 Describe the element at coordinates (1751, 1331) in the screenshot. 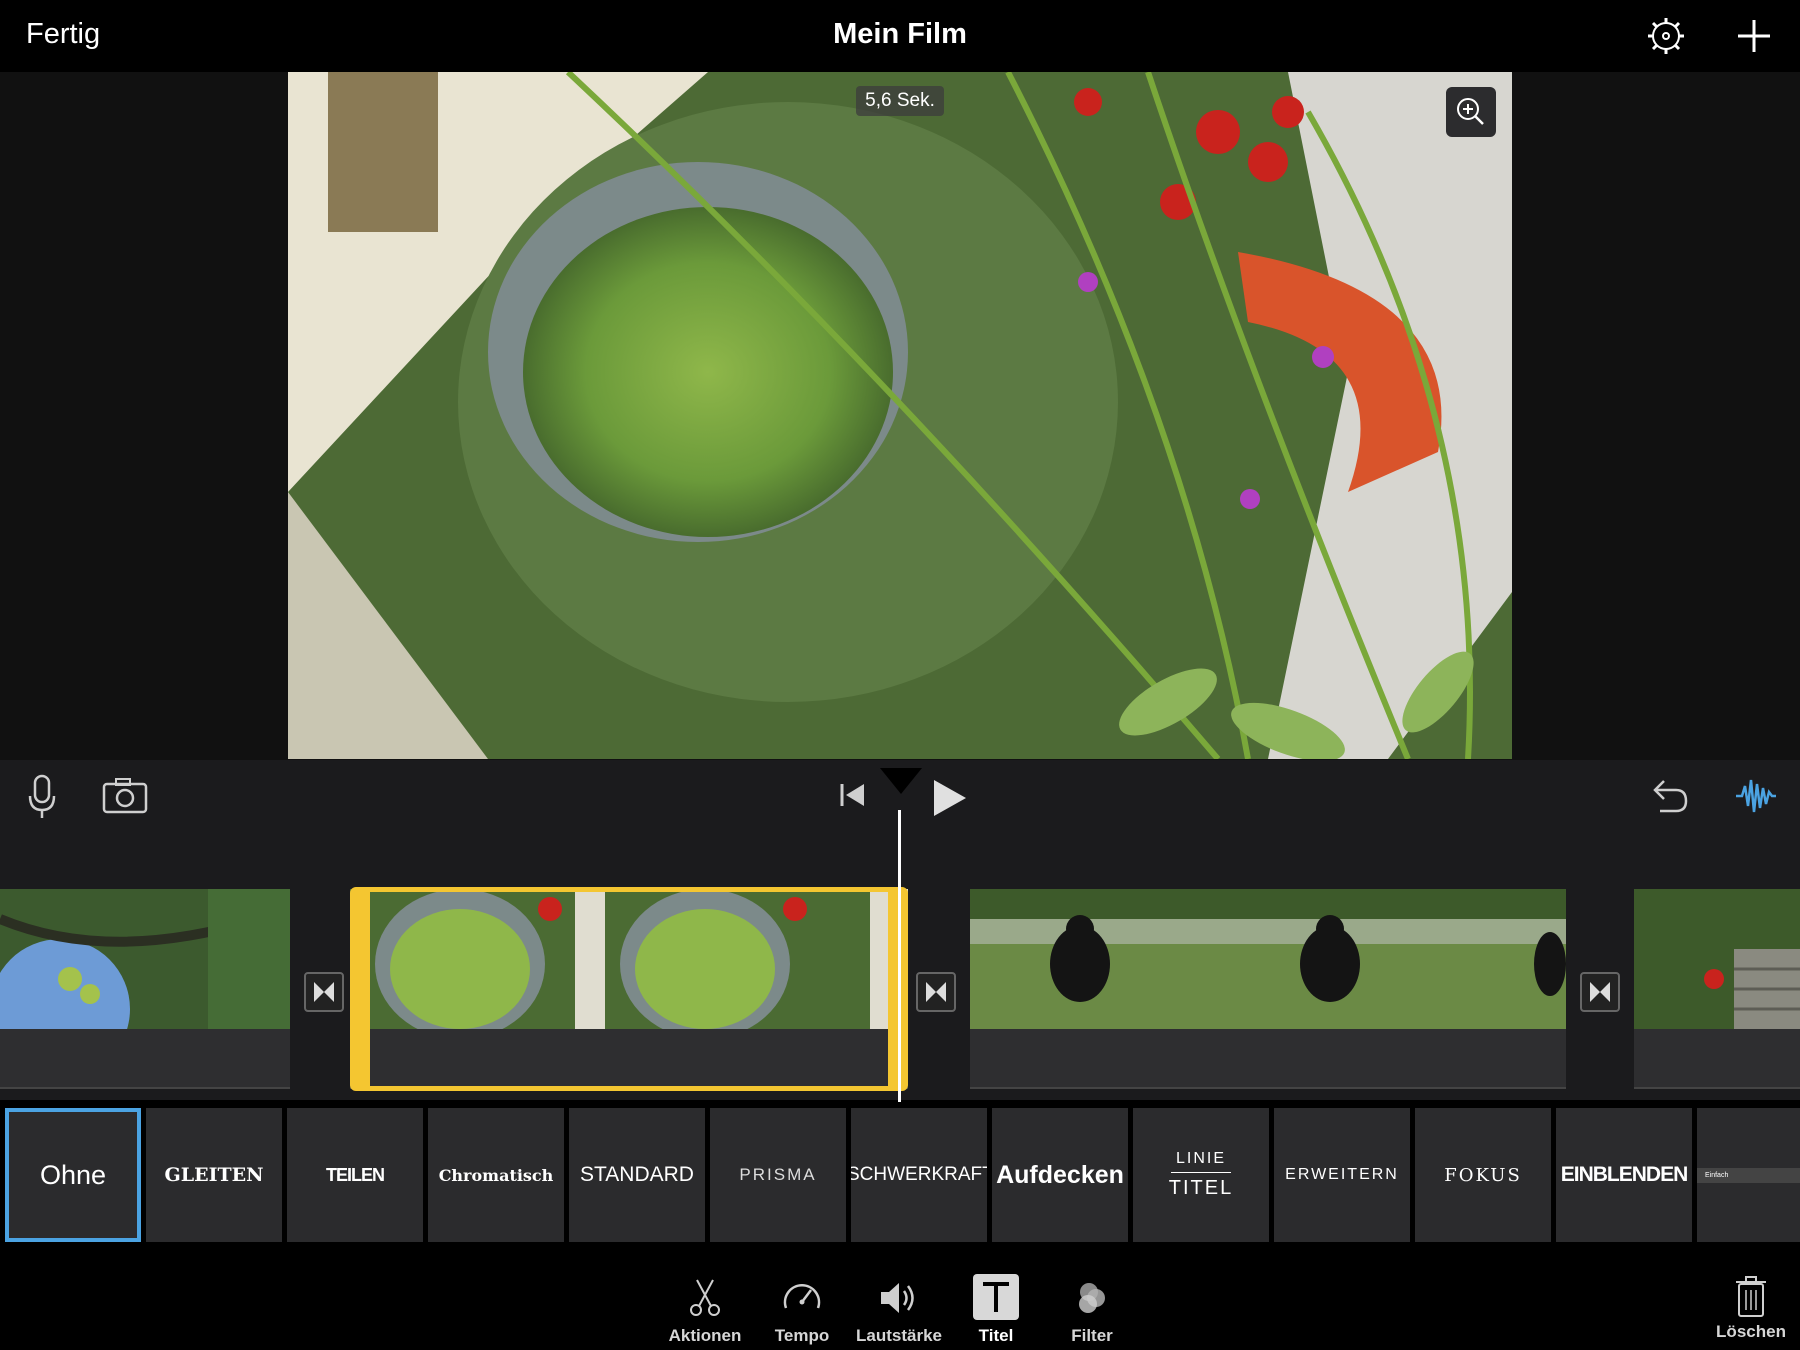

I see `delete-label: Löschen` at that location.